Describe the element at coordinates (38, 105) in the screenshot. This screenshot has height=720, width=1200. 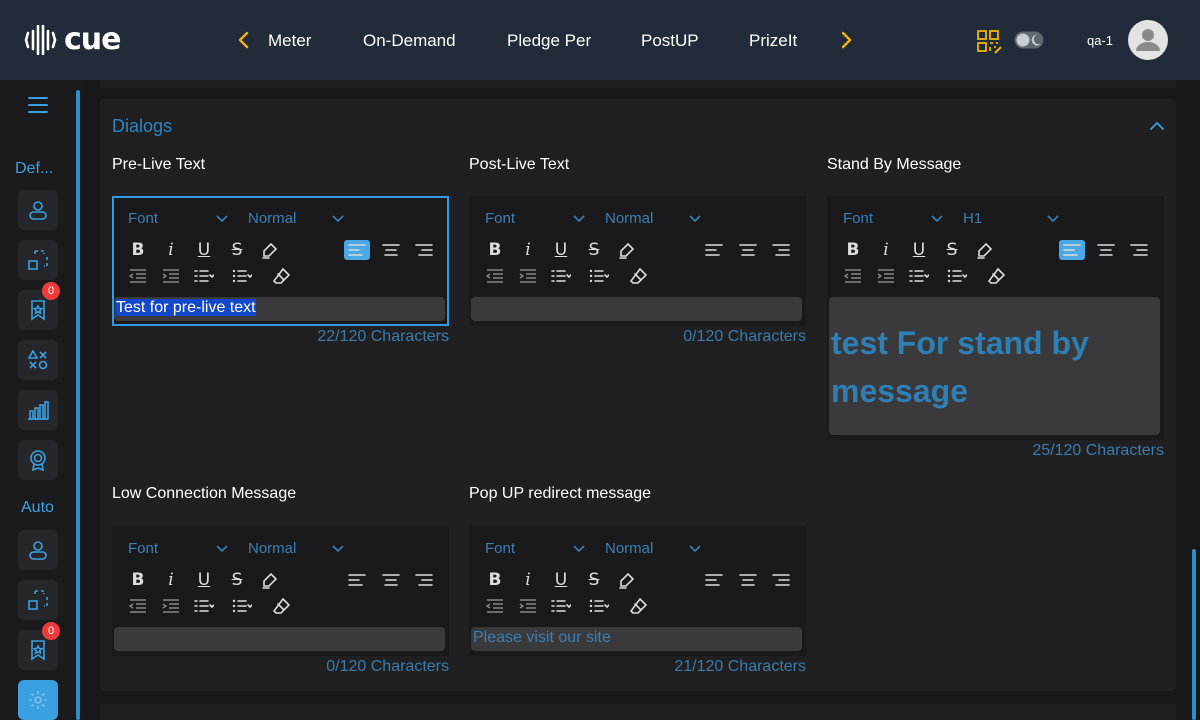
I see `hamburger-menu-icon` at that location.